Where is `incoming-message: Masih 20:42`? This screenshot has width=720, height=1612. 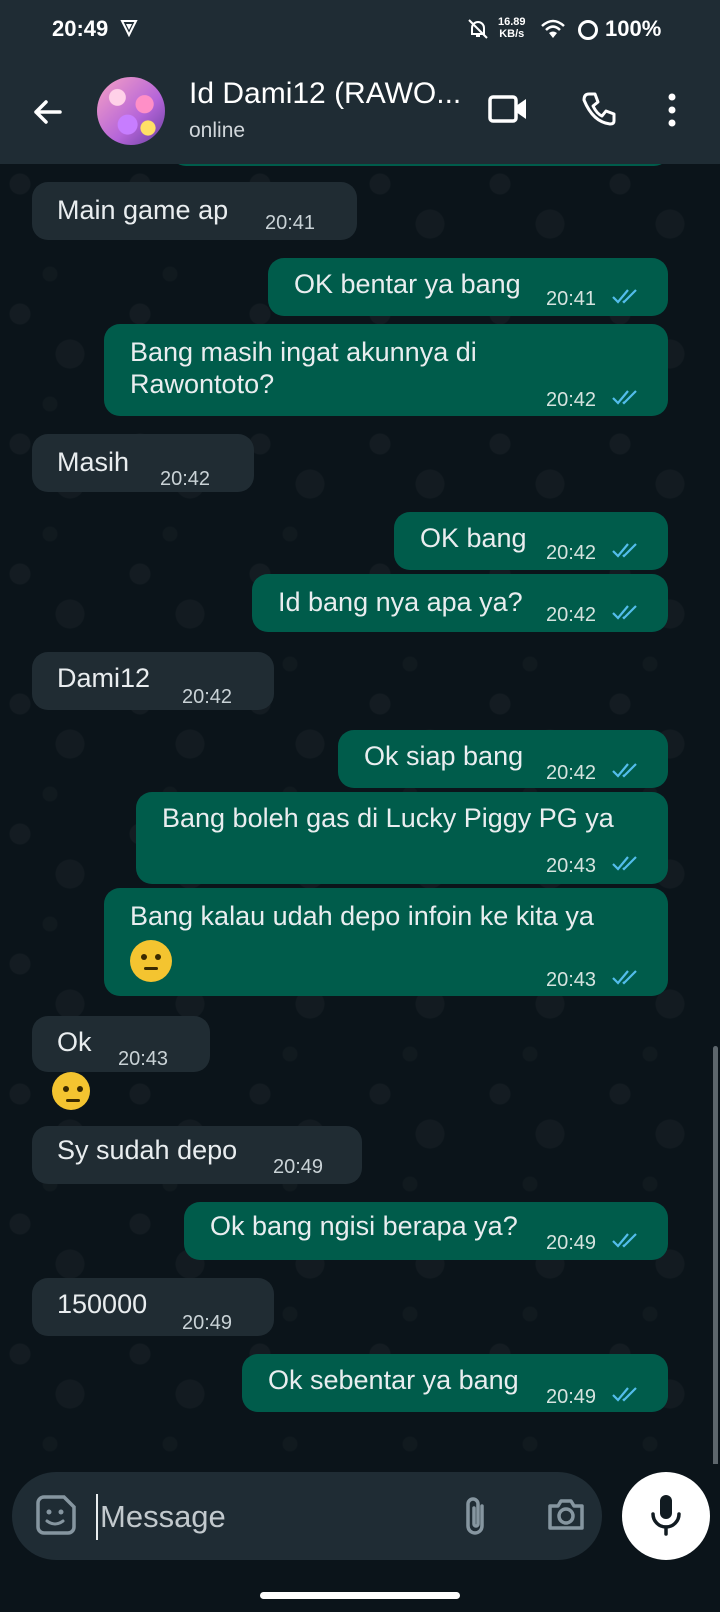
incoming-message: Masih 20:42 is located at coordinates (143, 463).